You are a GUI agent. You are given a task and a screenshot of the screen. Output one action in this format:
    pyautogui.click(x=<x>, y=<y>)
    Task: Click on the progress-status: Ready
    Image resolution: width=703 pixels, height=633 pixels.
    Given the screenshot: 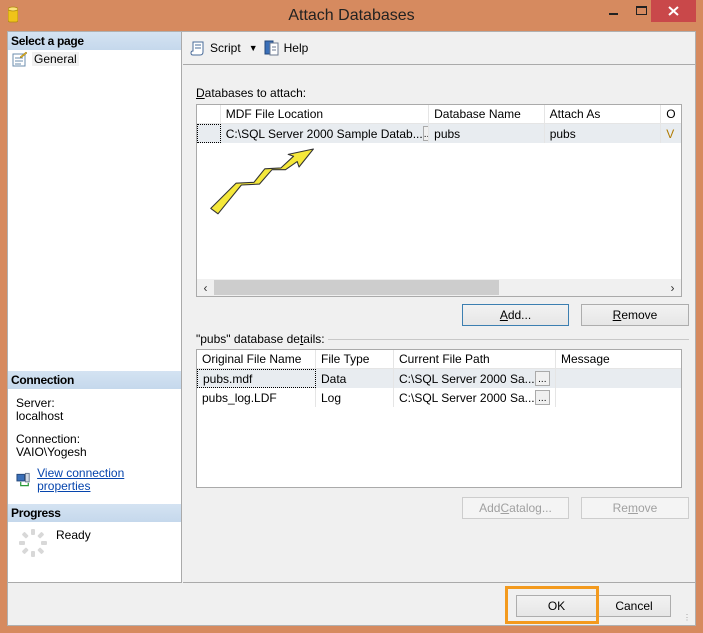 What is the action you would take?
    pyautogui.click(x=73, y=535)
    